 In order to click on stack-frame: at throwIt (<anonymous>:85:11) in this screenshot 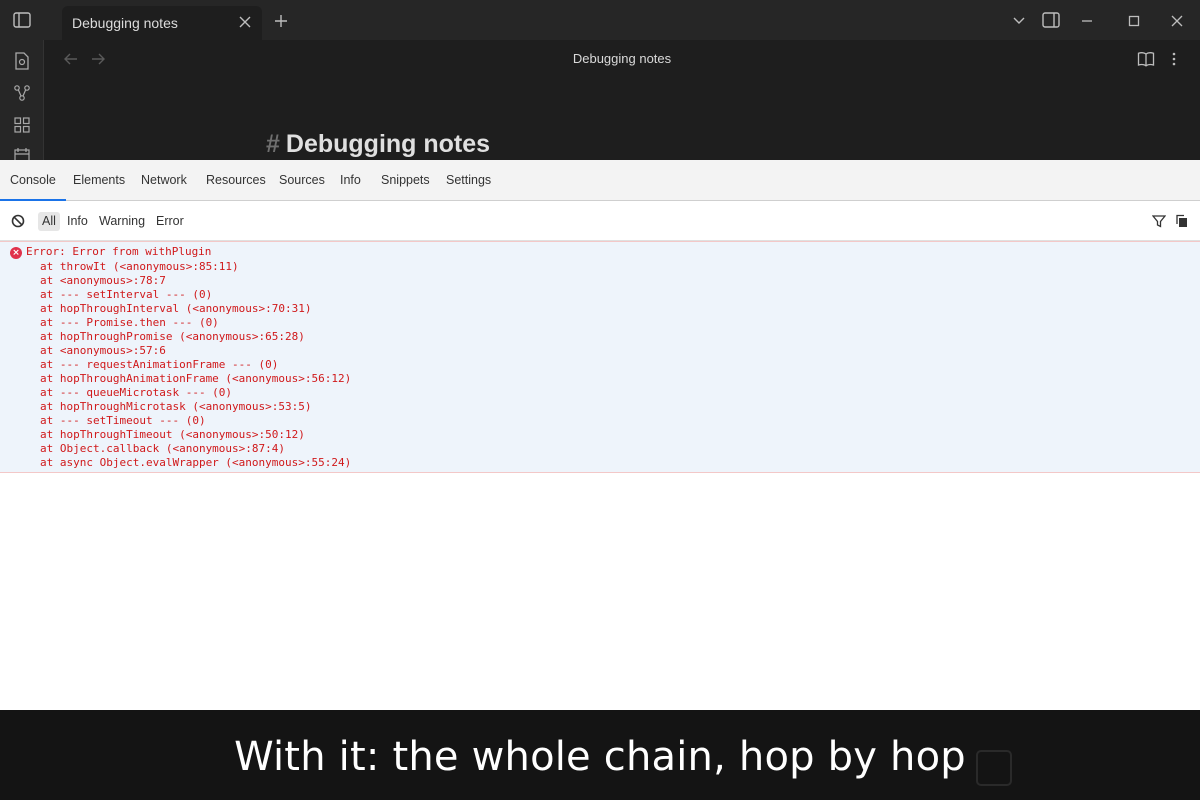, I will do `click(139, 266)`.